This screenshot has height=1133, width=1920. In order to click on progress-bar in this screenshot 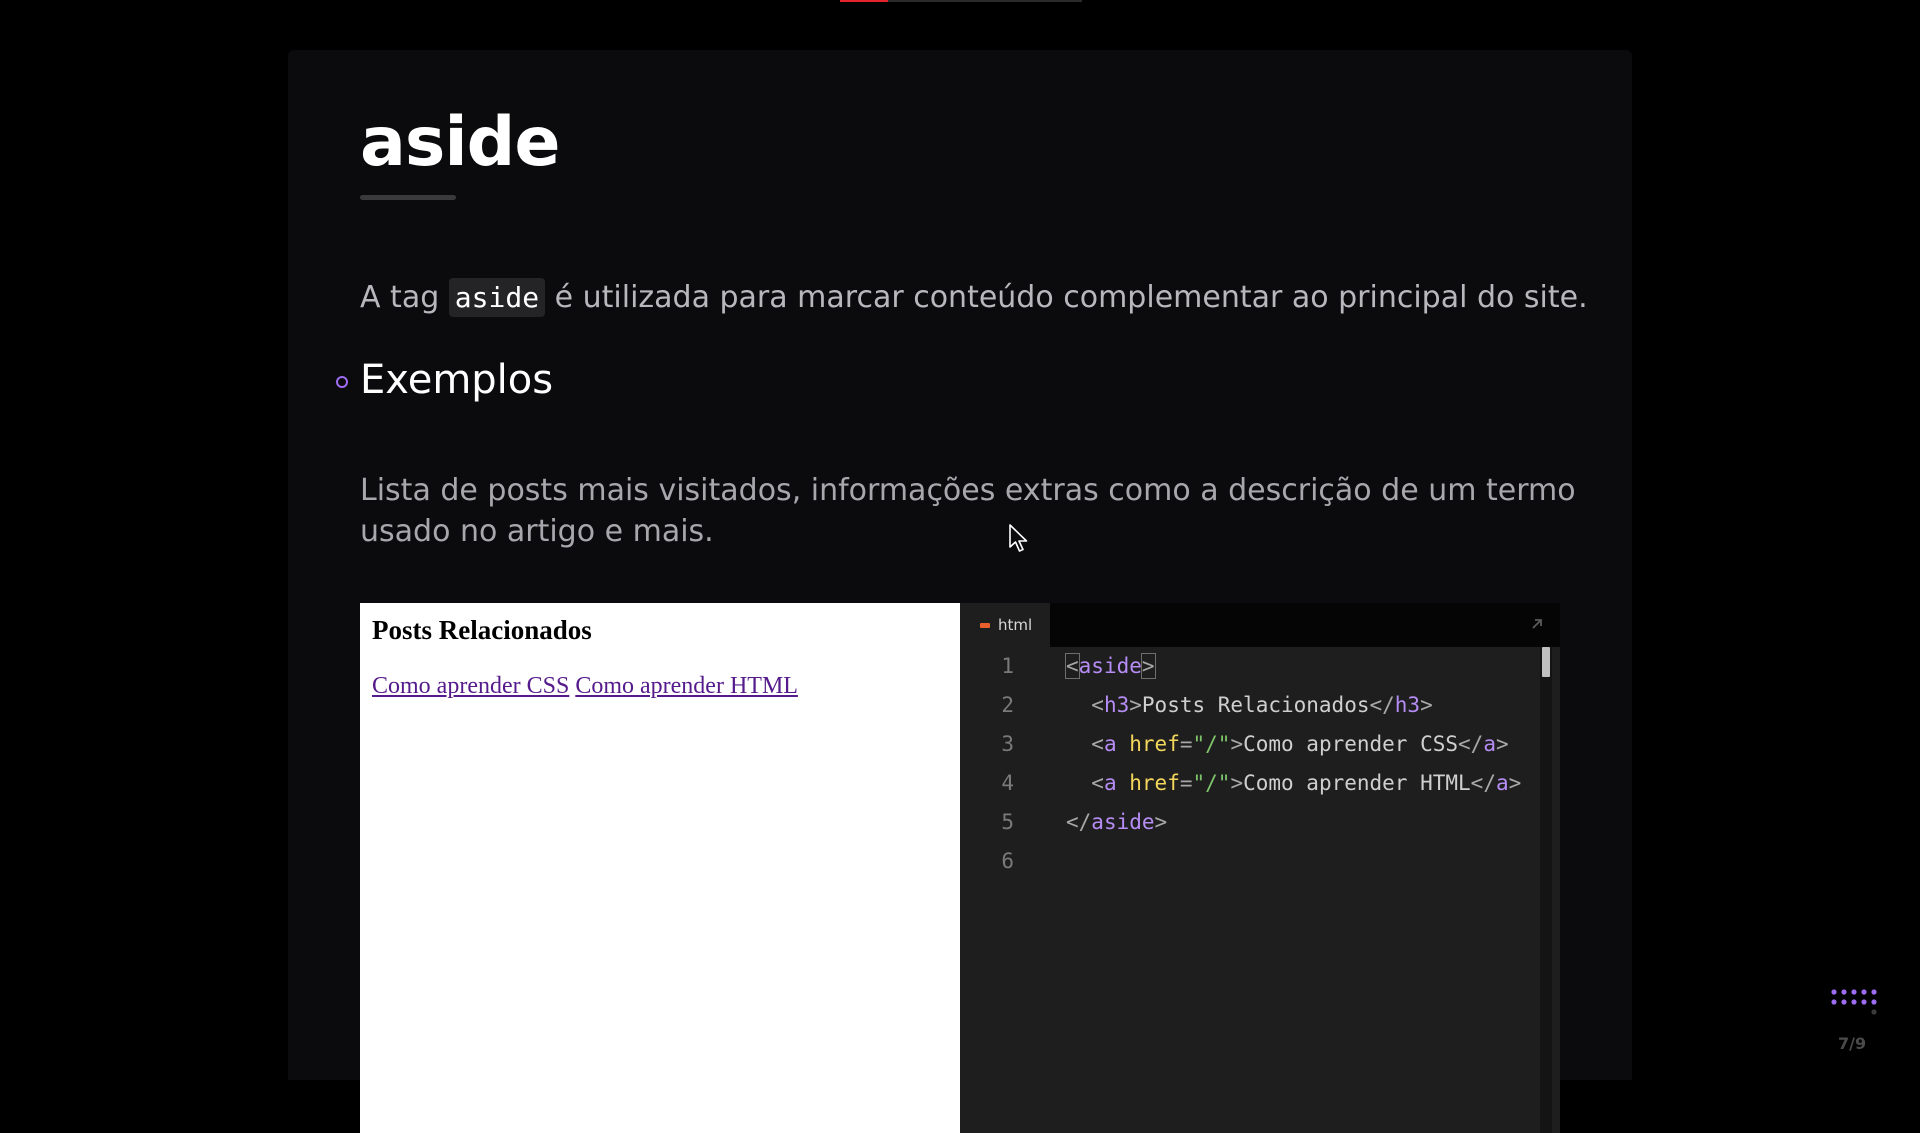, I will do `click(961, 1)`.